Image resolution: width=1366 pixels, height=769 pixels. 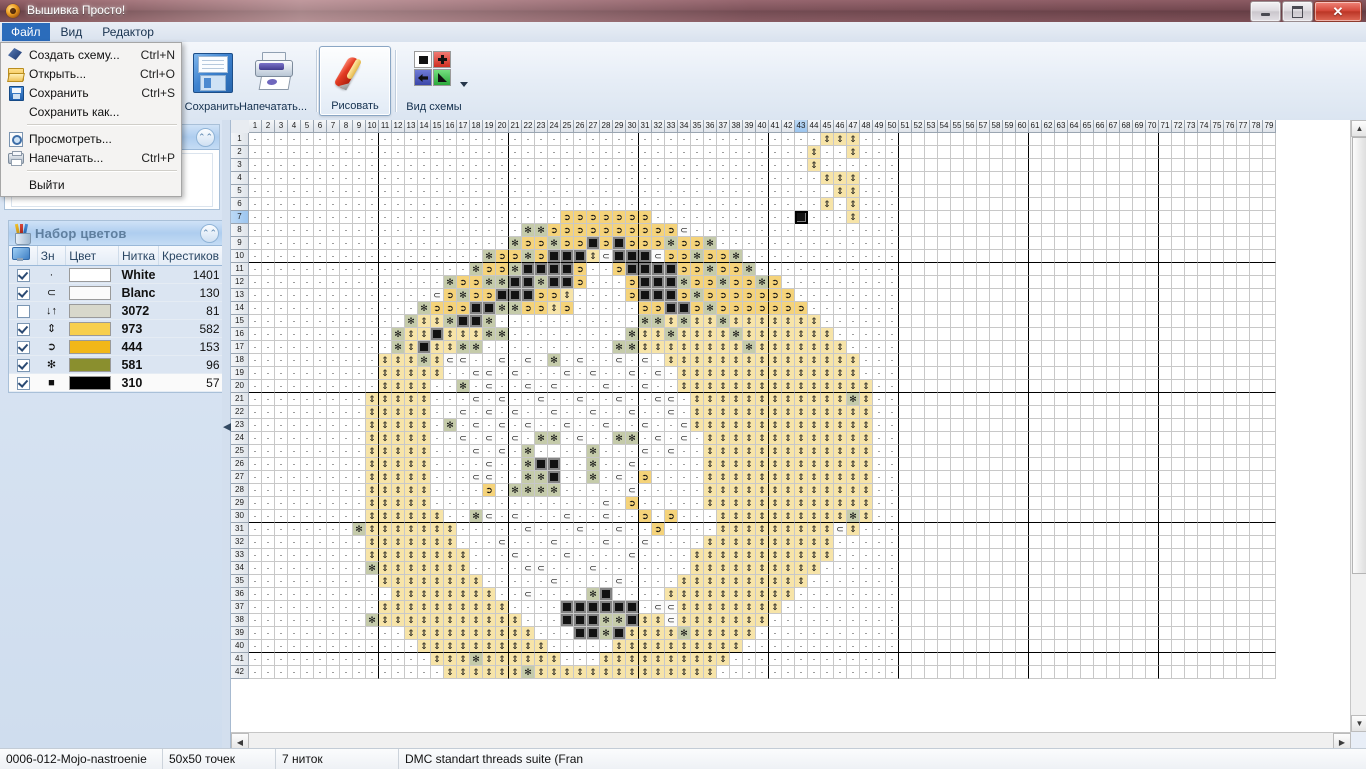 I want to click on row-header: 2, so click(x=240, y=152).